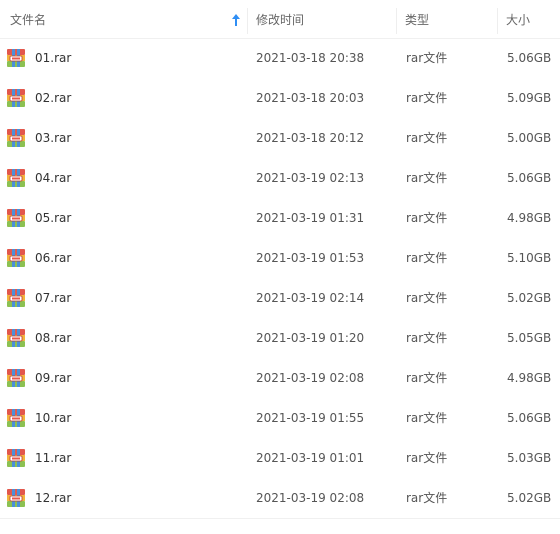  What do you see at coordinates (447, 19) in the screenshot?
I see `column-header-type: 类型` at bounding box center [447, 19].